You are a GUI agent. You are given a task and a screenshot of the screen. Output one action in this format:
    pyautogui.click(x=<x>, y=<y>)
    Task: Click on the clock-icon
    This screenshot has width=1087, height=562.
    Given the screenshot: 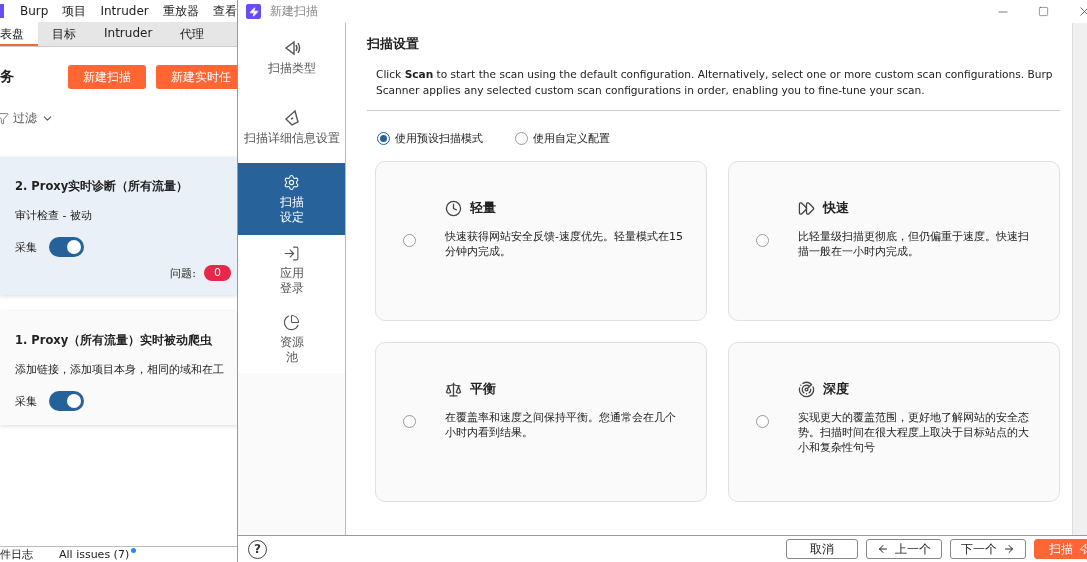 What is the action you would take?
    pyautogui.click(x=453, y=208)
    